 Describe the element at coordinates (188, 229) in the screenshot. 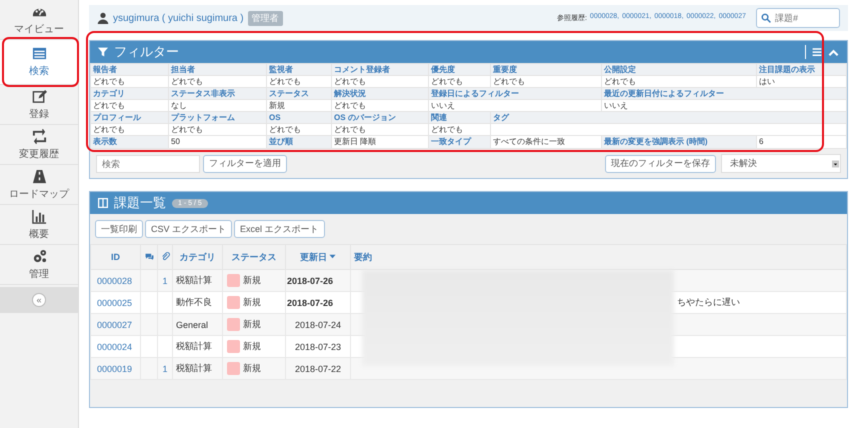

I see `export-button: CSV エクスポート` at that location.